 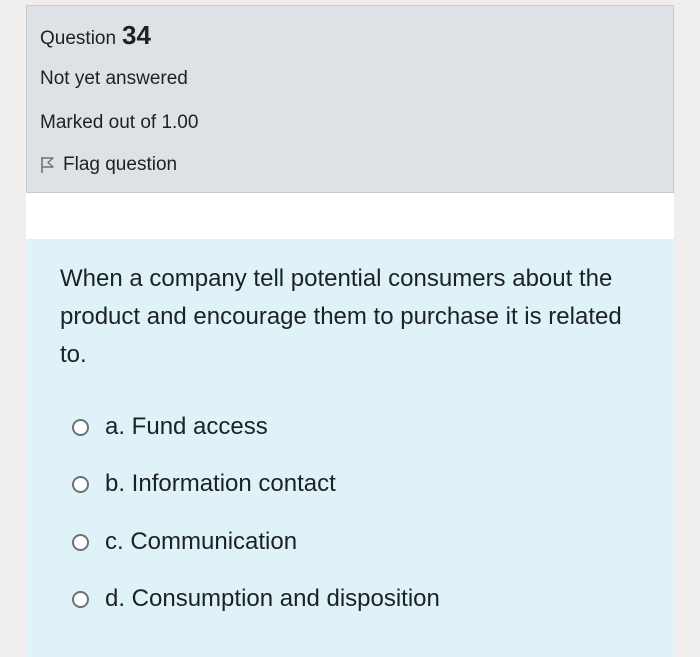 What do you see at coordinates (136, 35) in the screenshot?
I see `question-number: 34` at bounding box center [136, 35].